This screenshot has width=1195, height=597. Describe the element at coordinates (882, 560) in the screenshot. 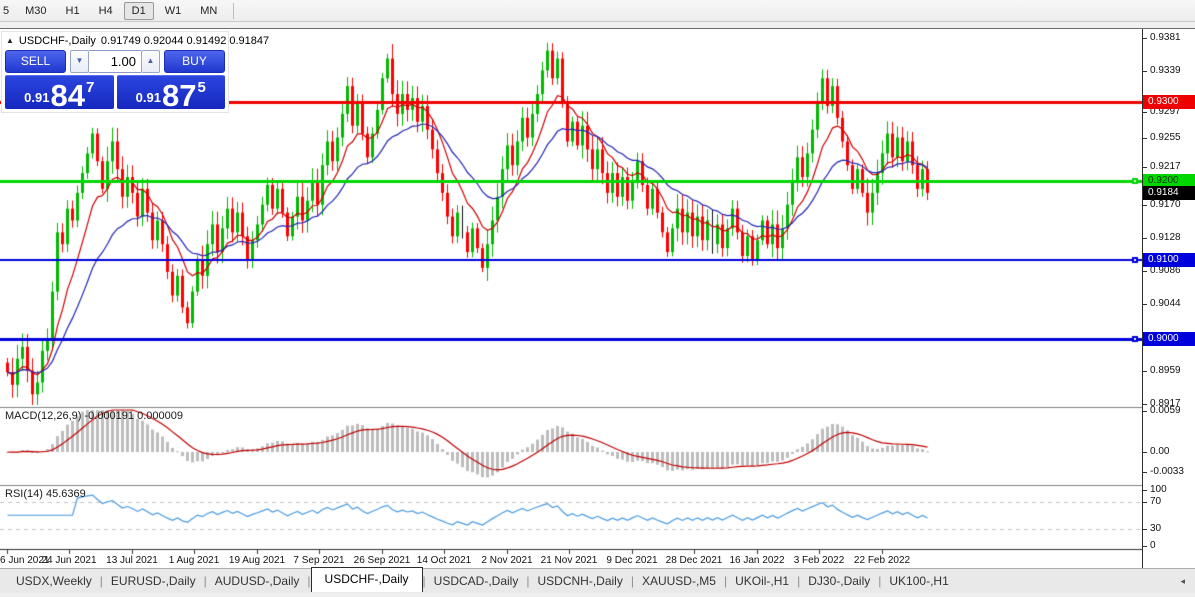

I see `date-axis-label: 22 Feb 2022` at that location.